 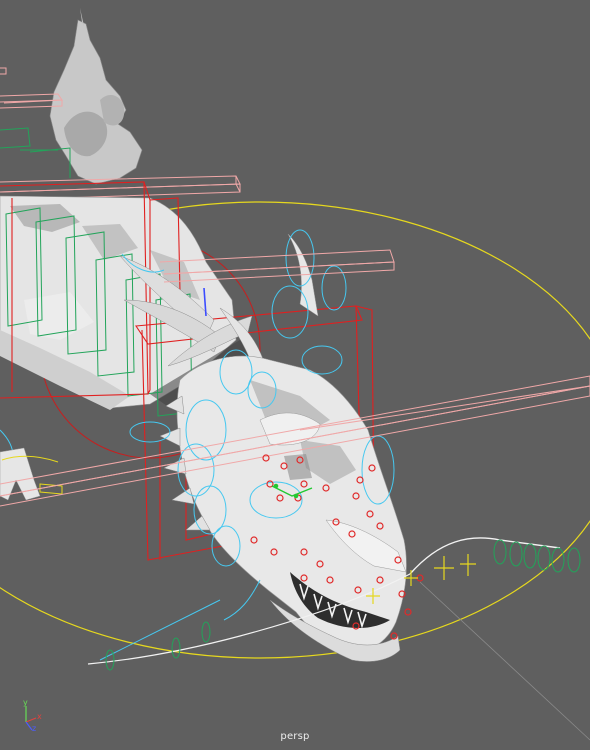 What do you see at coordinates (32, 715) in the screenshot?
I see `axis-gizmo: y x z` at bounding box center [32, 715].